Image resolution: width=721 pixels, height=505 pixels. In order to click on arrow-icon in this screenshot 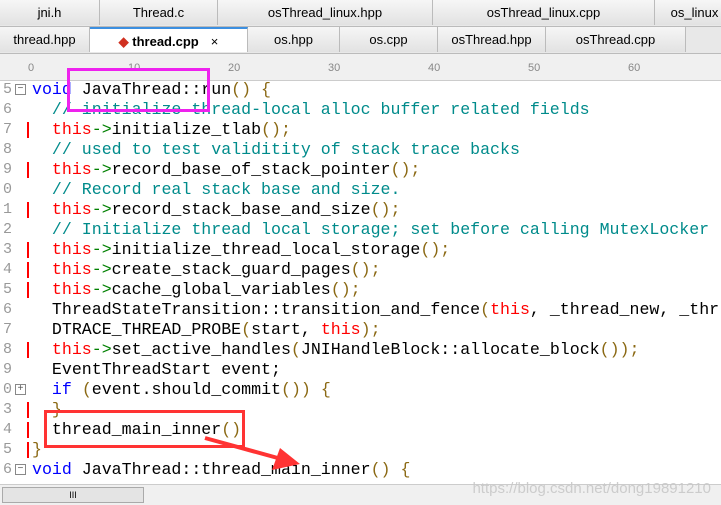, I will do `click(252, 453)`.